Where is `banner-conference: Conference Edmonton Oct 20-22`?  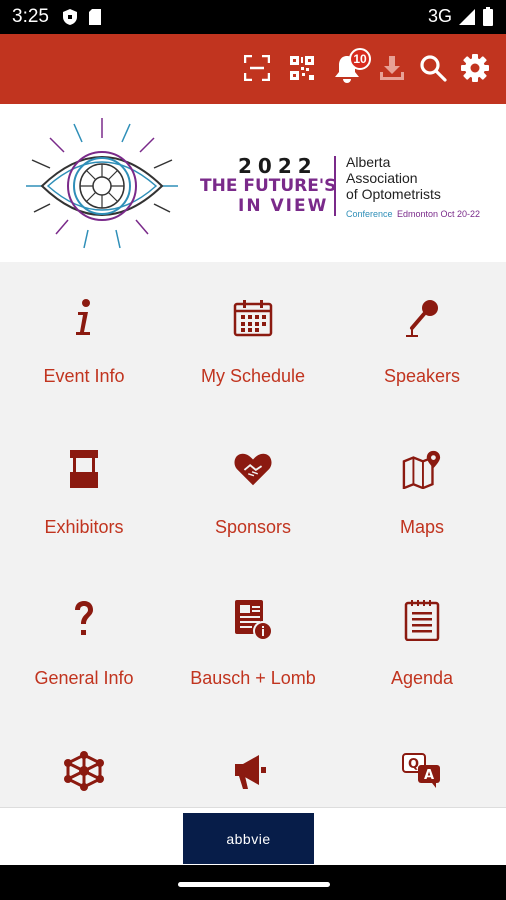 banner-conference: Conference Edmonton Oct 20-22 is located at coordinates (413, 213).